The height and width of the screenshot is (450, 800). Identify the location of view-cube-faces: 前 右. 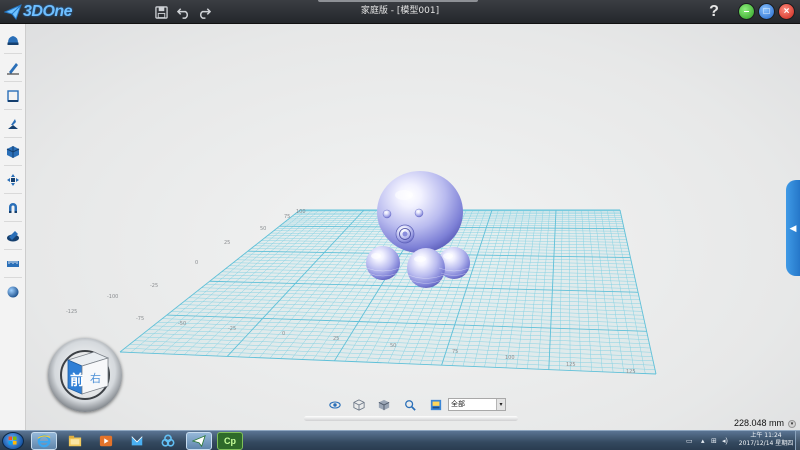
(85, 375).